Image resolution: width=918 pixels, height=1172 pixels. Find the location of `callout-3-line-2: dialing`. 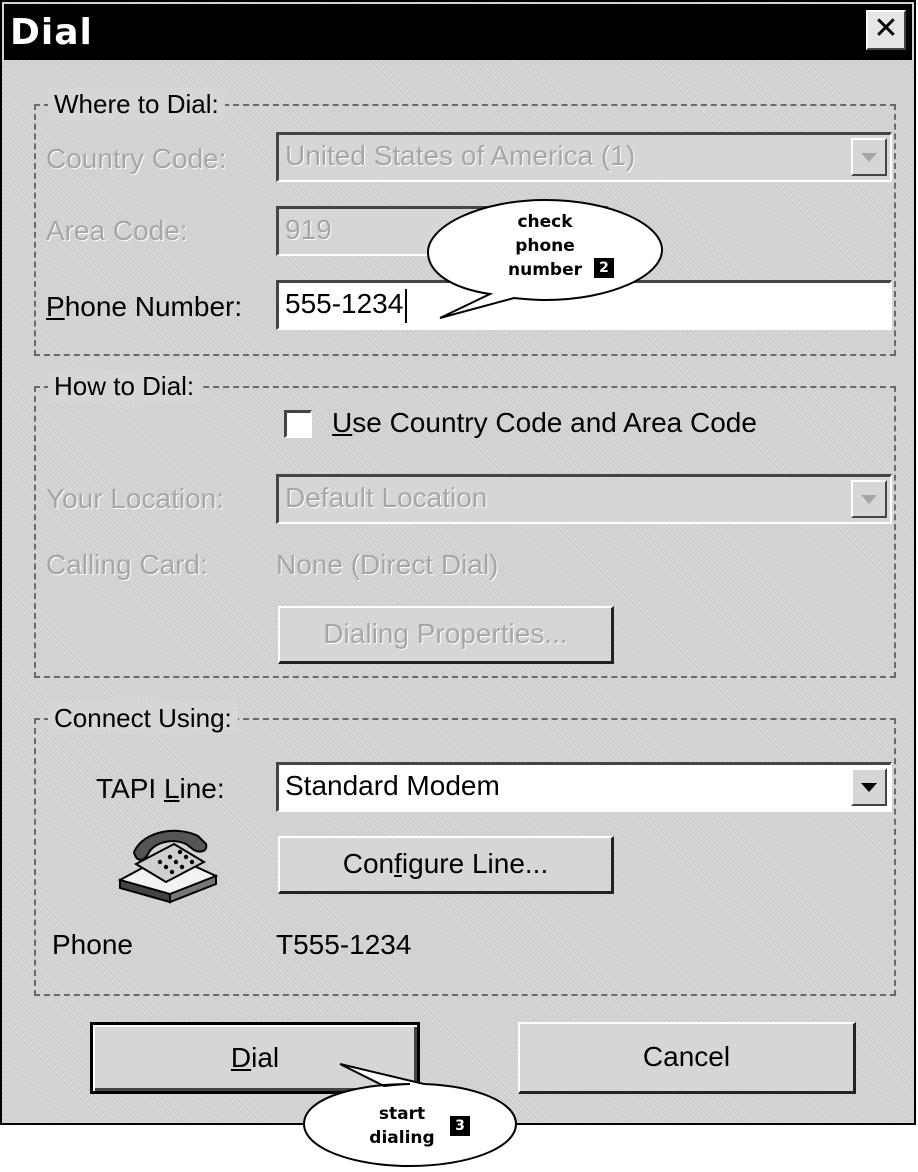

callout-3-line-2: dialing is located at coordinates (402, 1138).